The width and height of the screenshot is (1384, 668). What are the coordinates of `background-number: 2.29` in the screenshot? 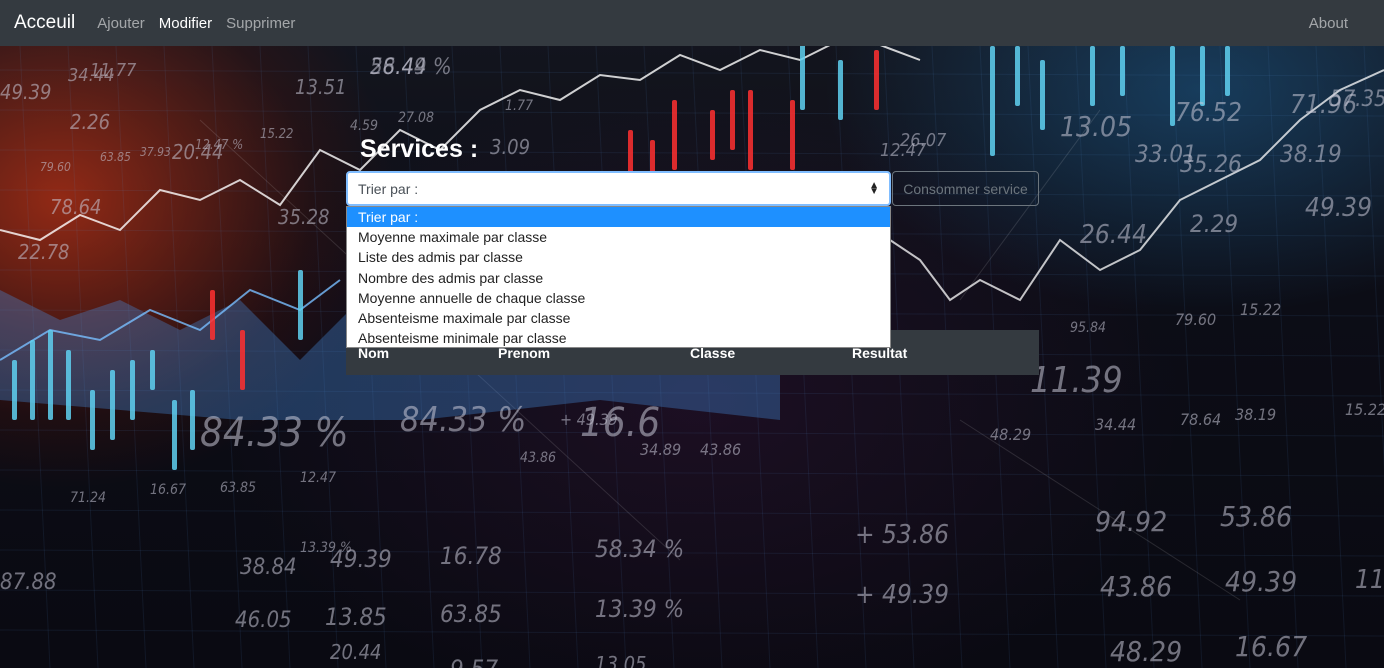 It's located at (1214, 224).